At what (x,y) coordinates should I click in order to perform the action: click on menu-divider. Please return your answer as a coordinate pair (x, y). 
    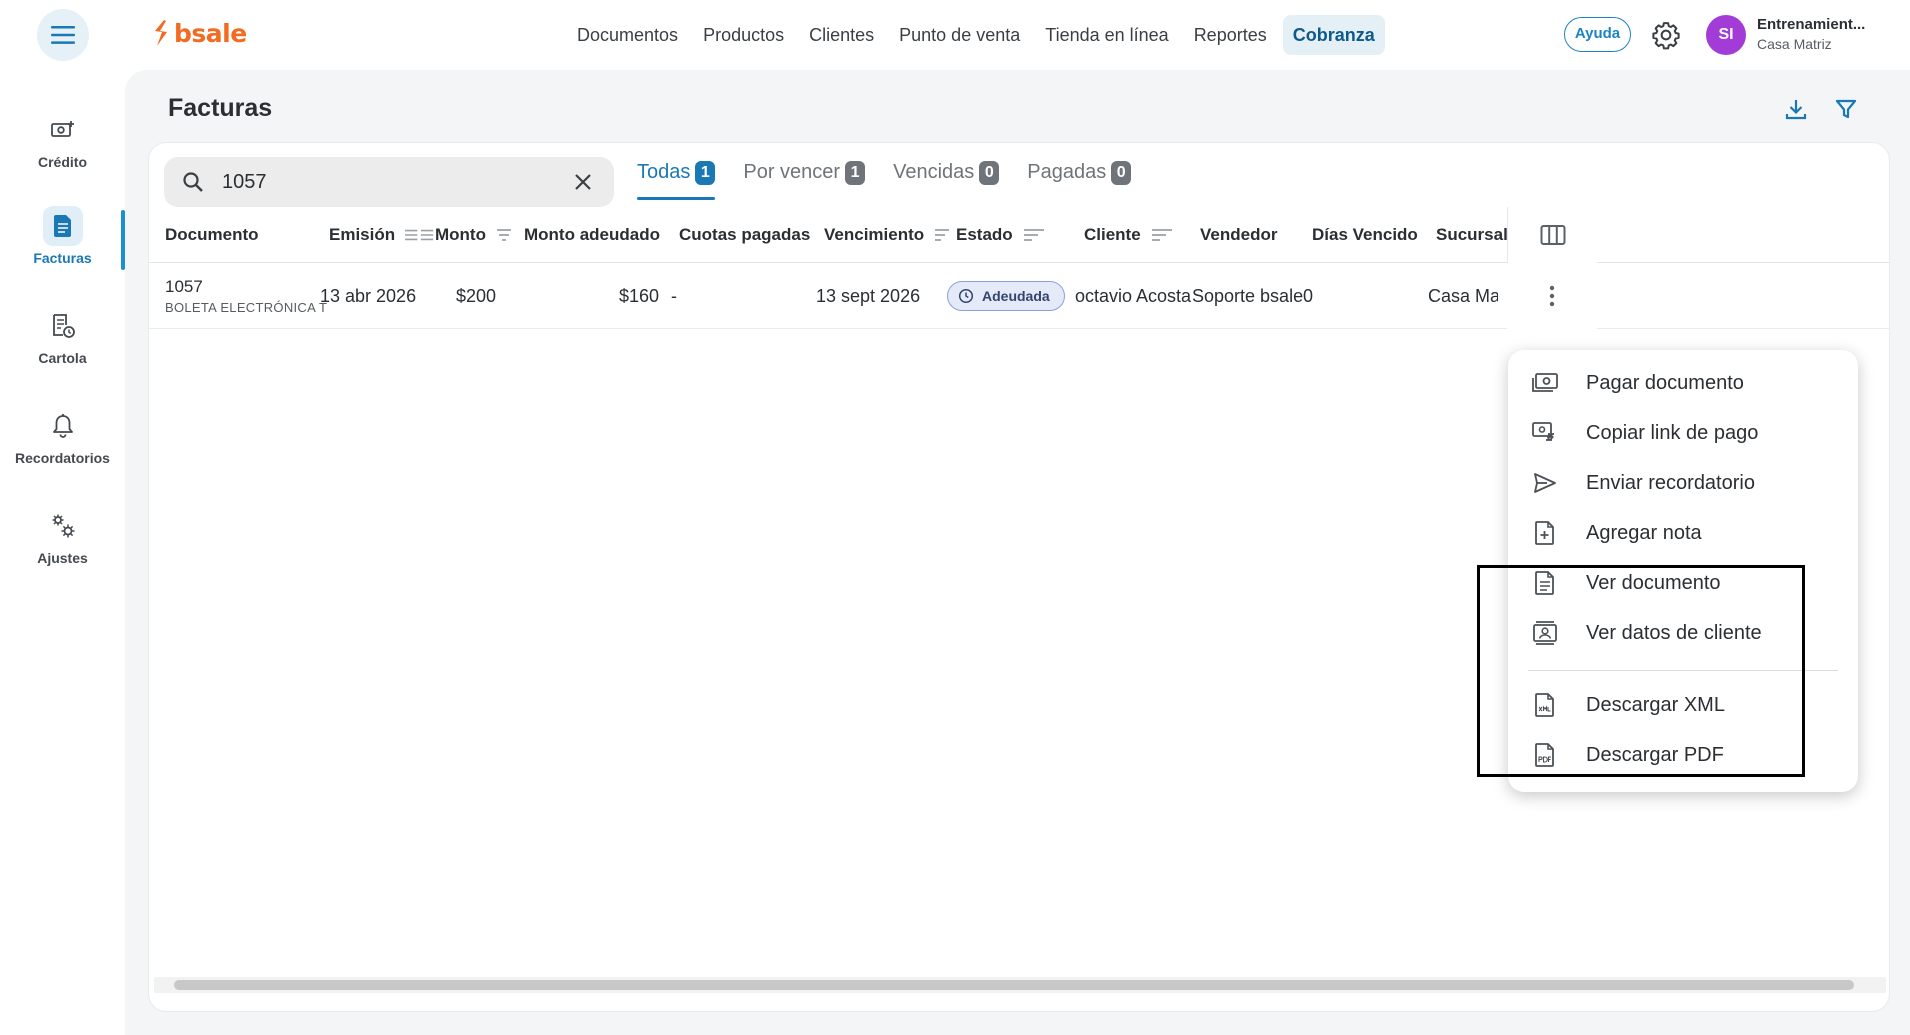
    Looking at the image, I should click on (1683, 670).